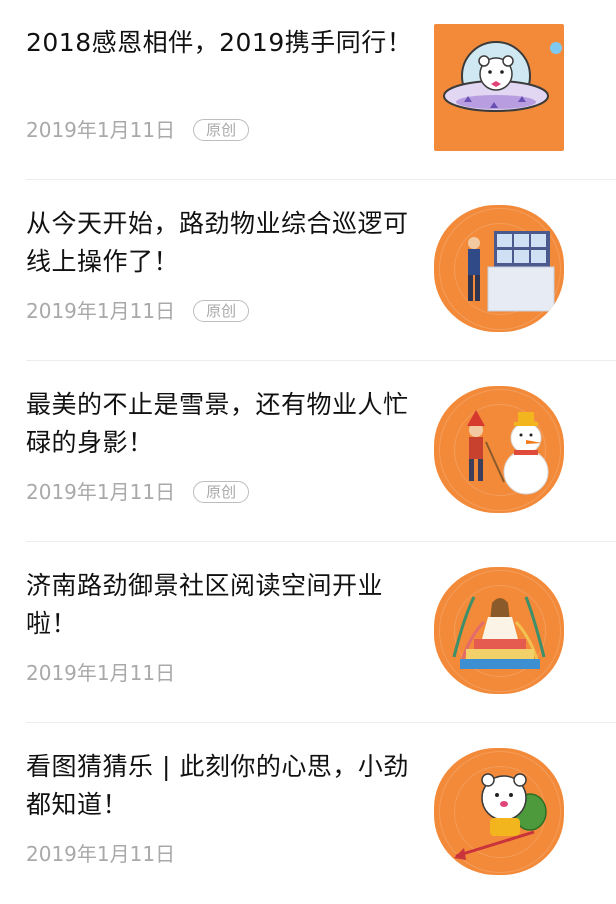 This screenshot has height=904, width=616. What do you see at coordinates (221, 424) in the screenshot?
I see `article-title: 最美的不止是雪景，还有物业人忙碌的身影！` at bounding box center [221, 424].